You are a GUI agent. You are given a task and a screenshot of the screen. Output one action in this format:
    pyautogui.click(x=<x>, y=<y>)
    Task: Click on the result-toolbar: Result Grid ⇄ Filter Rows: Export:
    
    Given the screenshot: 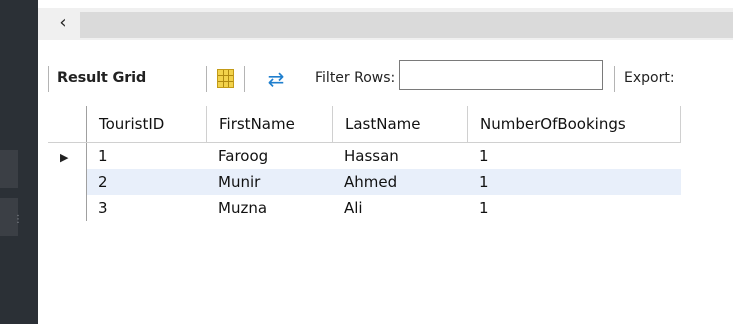 What is the action you would take?
    pyautogui.click(x=390, y=79)
    